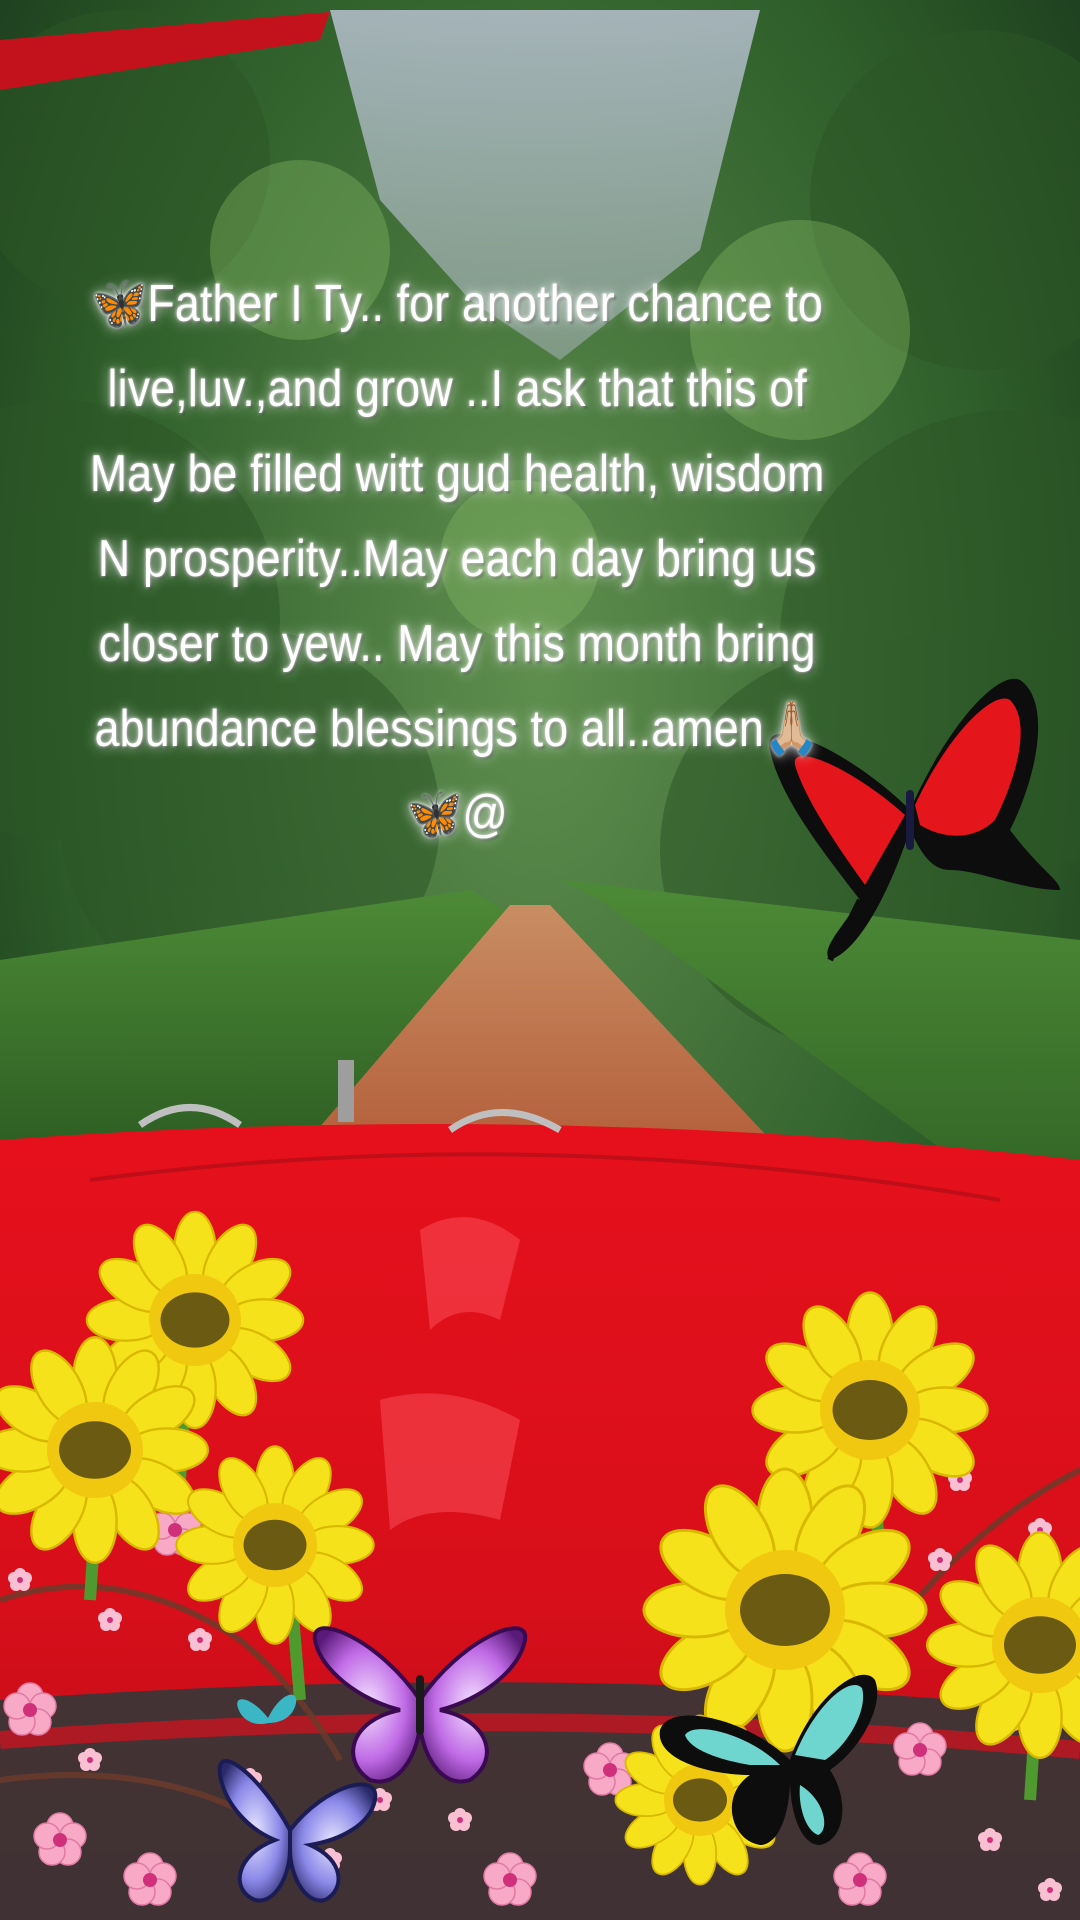 The width and height of the screenshot is (1080, 1920). What do you see at coordinates (457, 474) in the screenshot?
I see `caption-line: May be filled witt gud health, wisdom` at bounding box center [457, 474].